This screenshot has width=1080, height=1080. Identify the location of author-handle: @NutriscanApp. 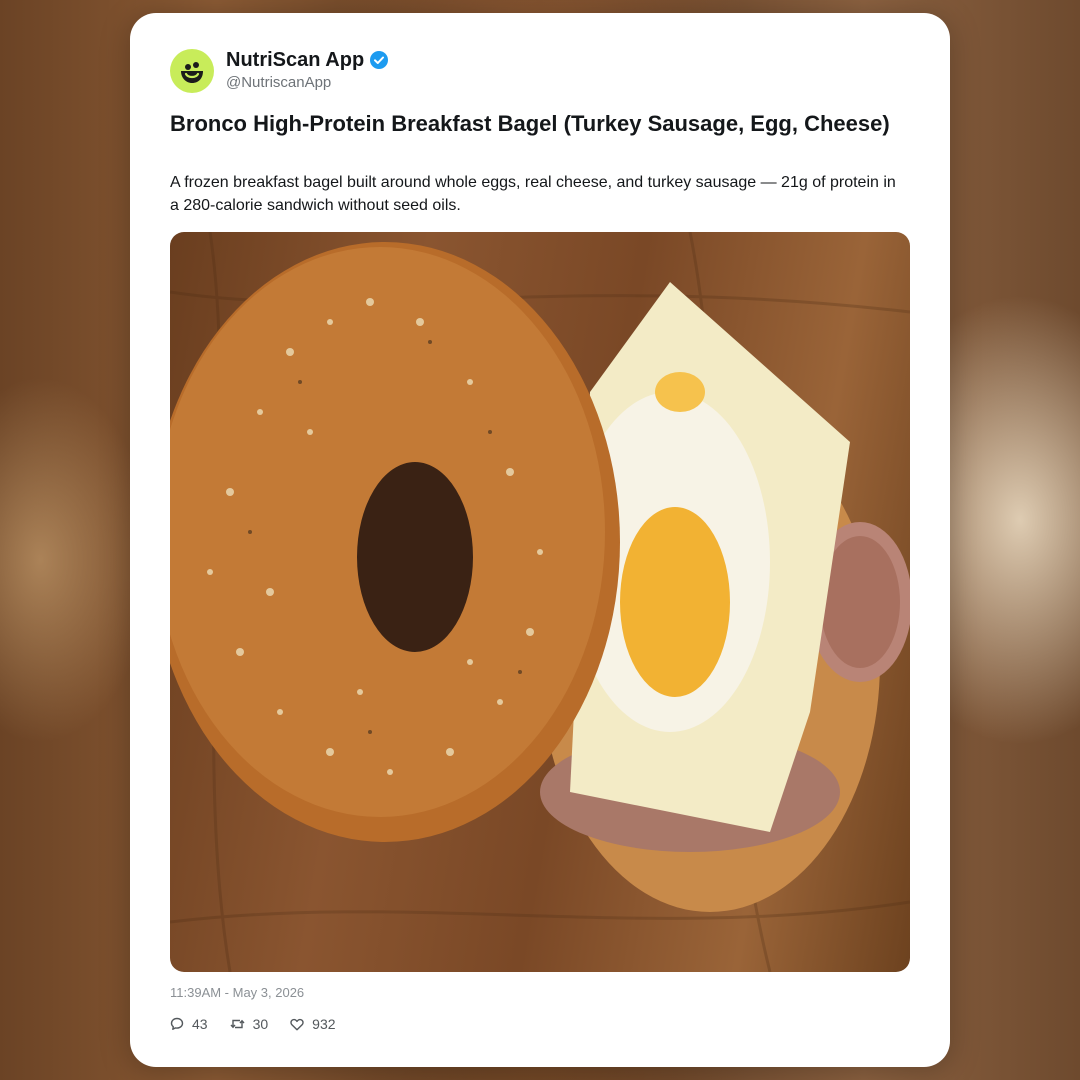
(307, 83).